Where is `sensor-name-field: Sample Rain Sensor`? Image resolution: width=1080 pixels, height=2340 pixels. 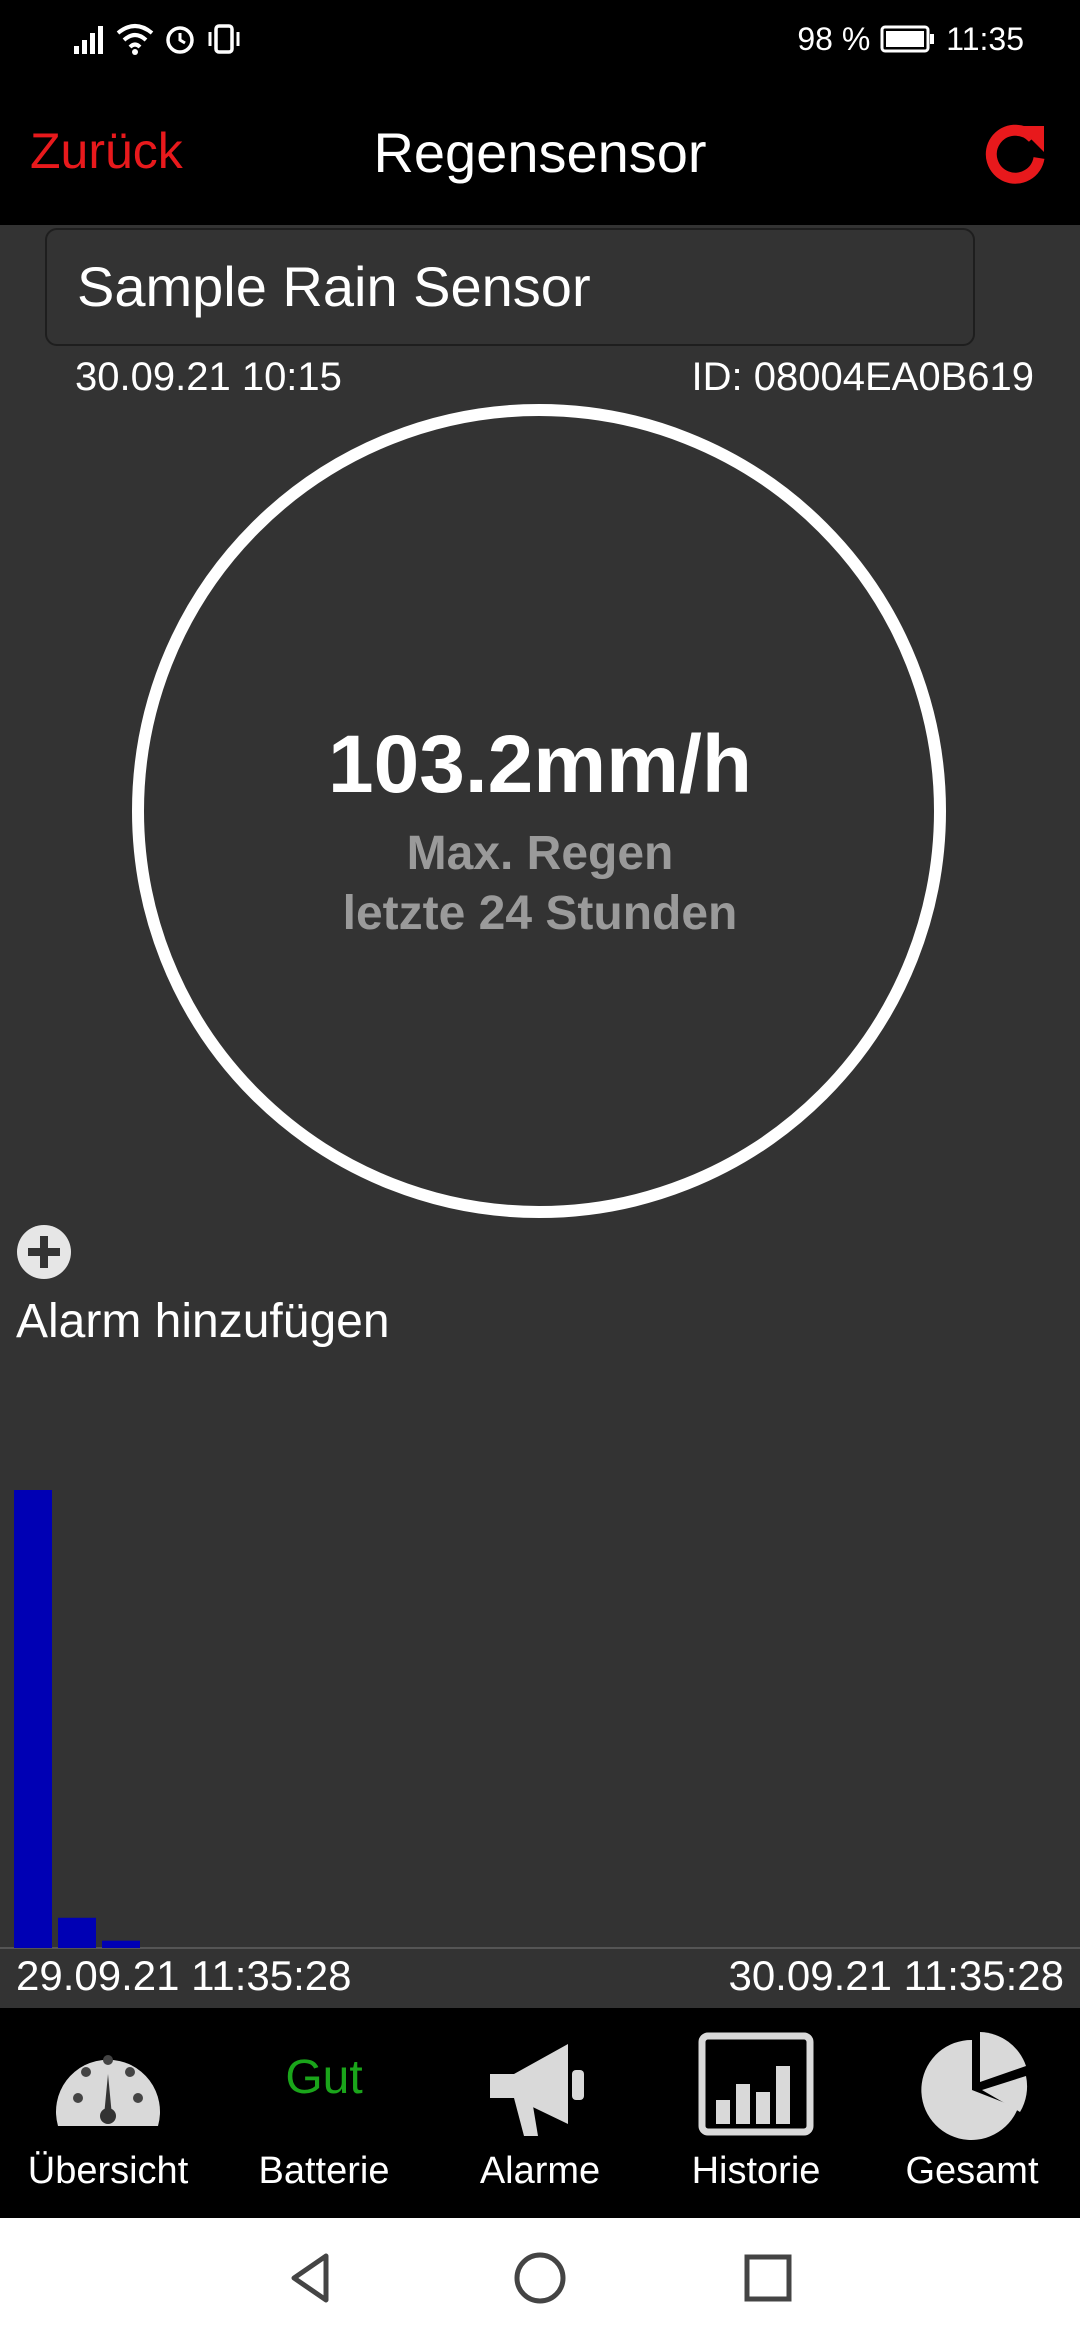 sensor-name-field: Sample Rain Sensor is located at coordinates (510, 287).